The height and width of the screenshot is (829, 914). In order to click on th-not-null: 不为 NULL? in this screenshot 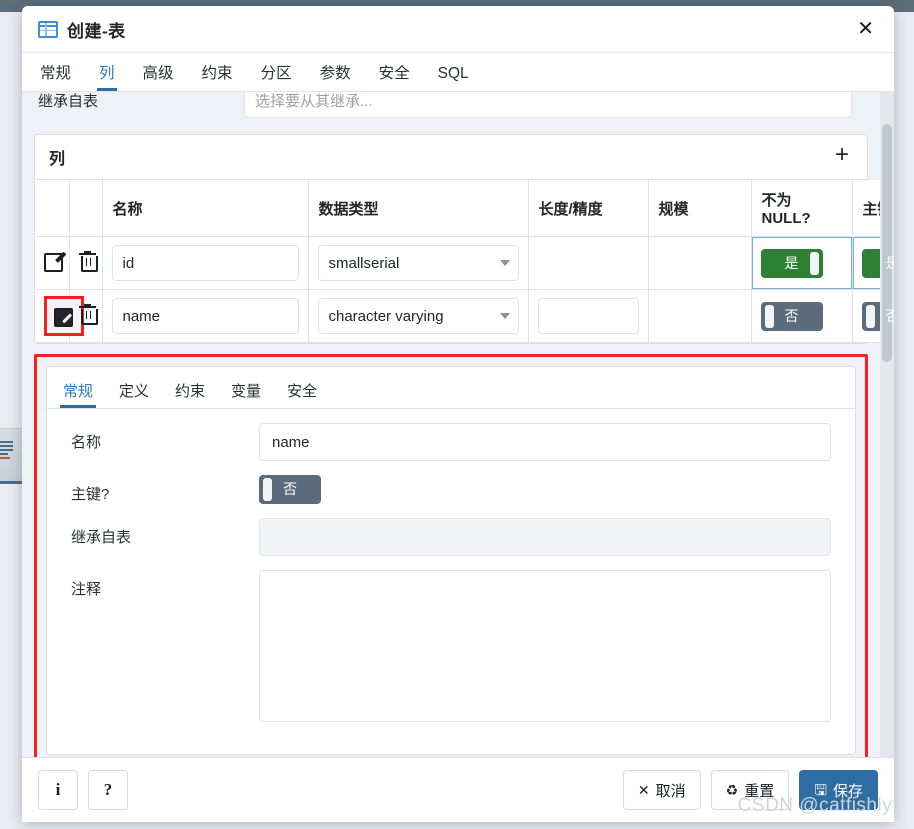, I will do `click(802, 208)`.